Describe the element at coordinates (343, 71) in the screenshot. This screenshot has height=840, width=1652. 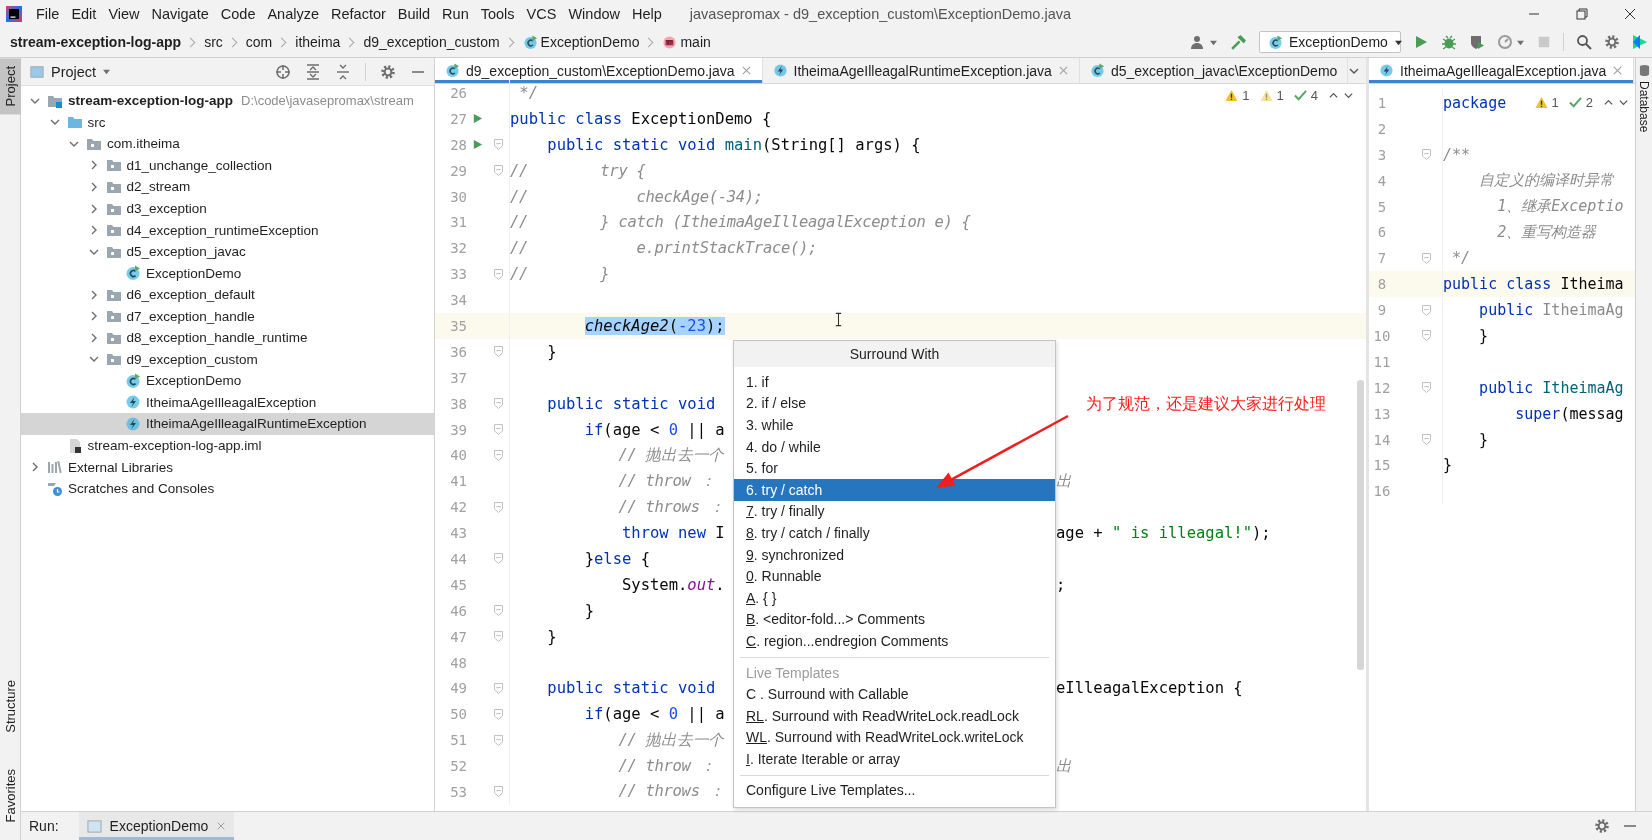
I see `collapse-all-icon` at that location.